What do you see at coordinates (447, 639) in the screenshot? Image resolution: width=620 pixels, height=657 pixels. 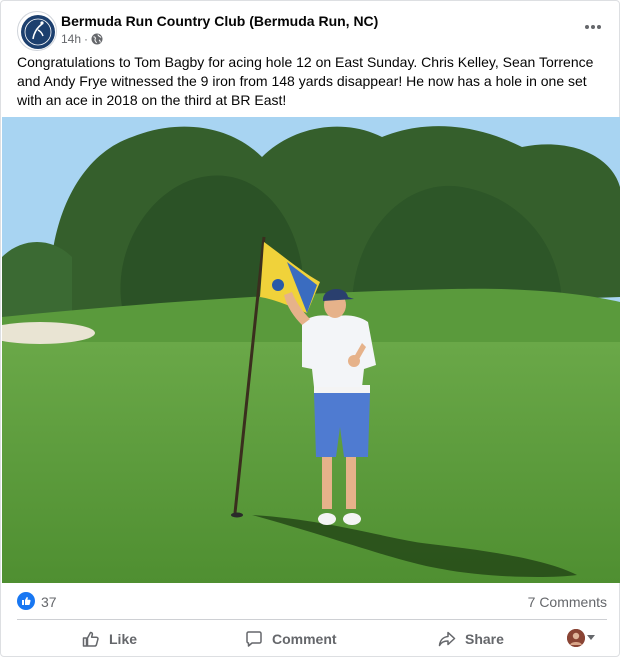 I see `share-arrow-icon` at bounding box center [447, 639].